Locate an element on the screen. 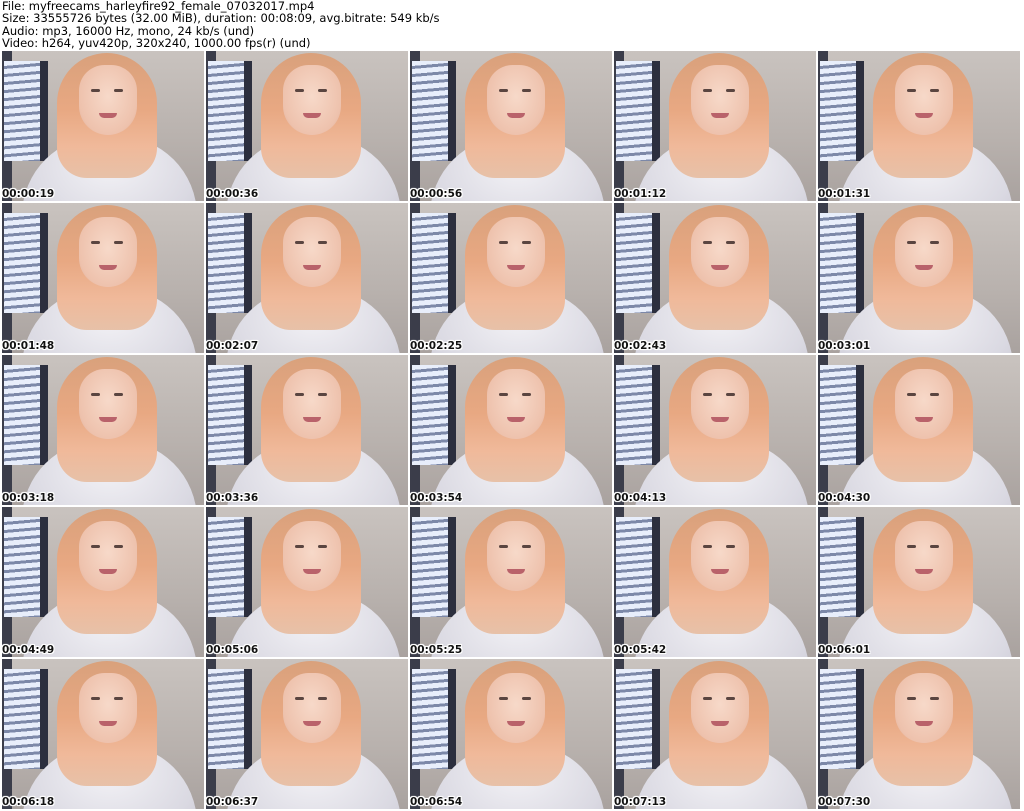  video-thumbnail: 00:01:48 is located at coordinates (103, 278).